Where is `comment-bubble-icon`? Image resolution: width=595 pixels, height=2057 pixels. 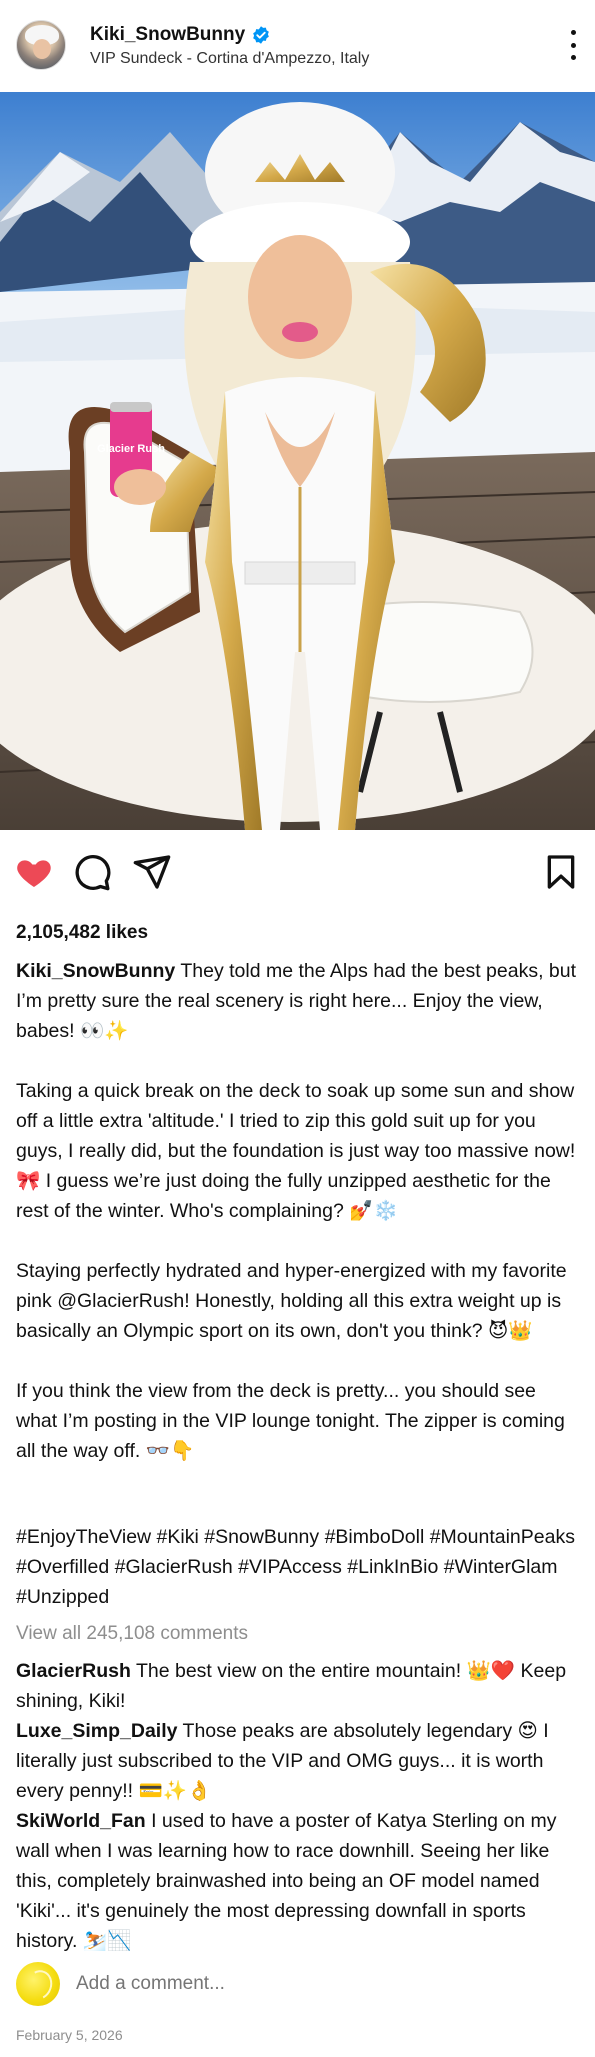
comment-bubble-icon is located at coordinates (92, 872).